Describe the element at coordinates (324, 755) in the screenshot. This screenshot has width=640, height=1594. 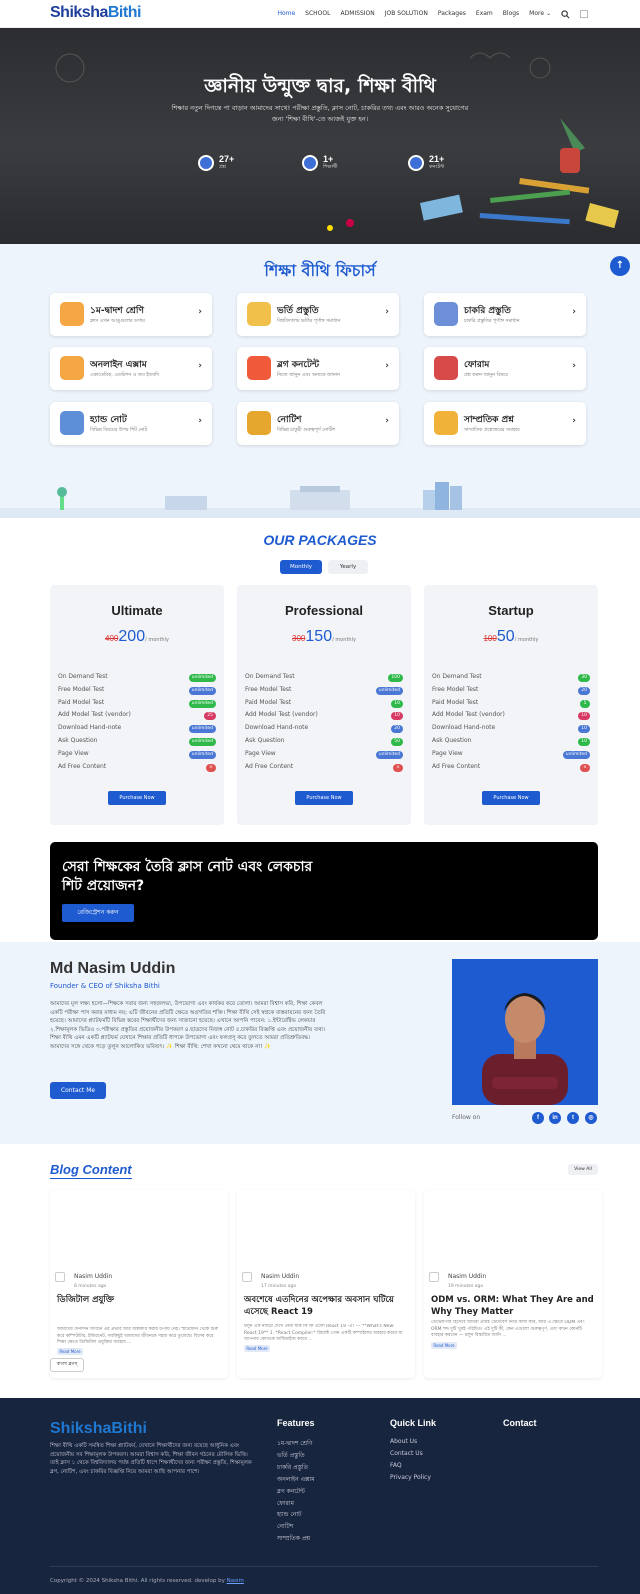
I see `package-feature-row: Page View unlimited` at that location.